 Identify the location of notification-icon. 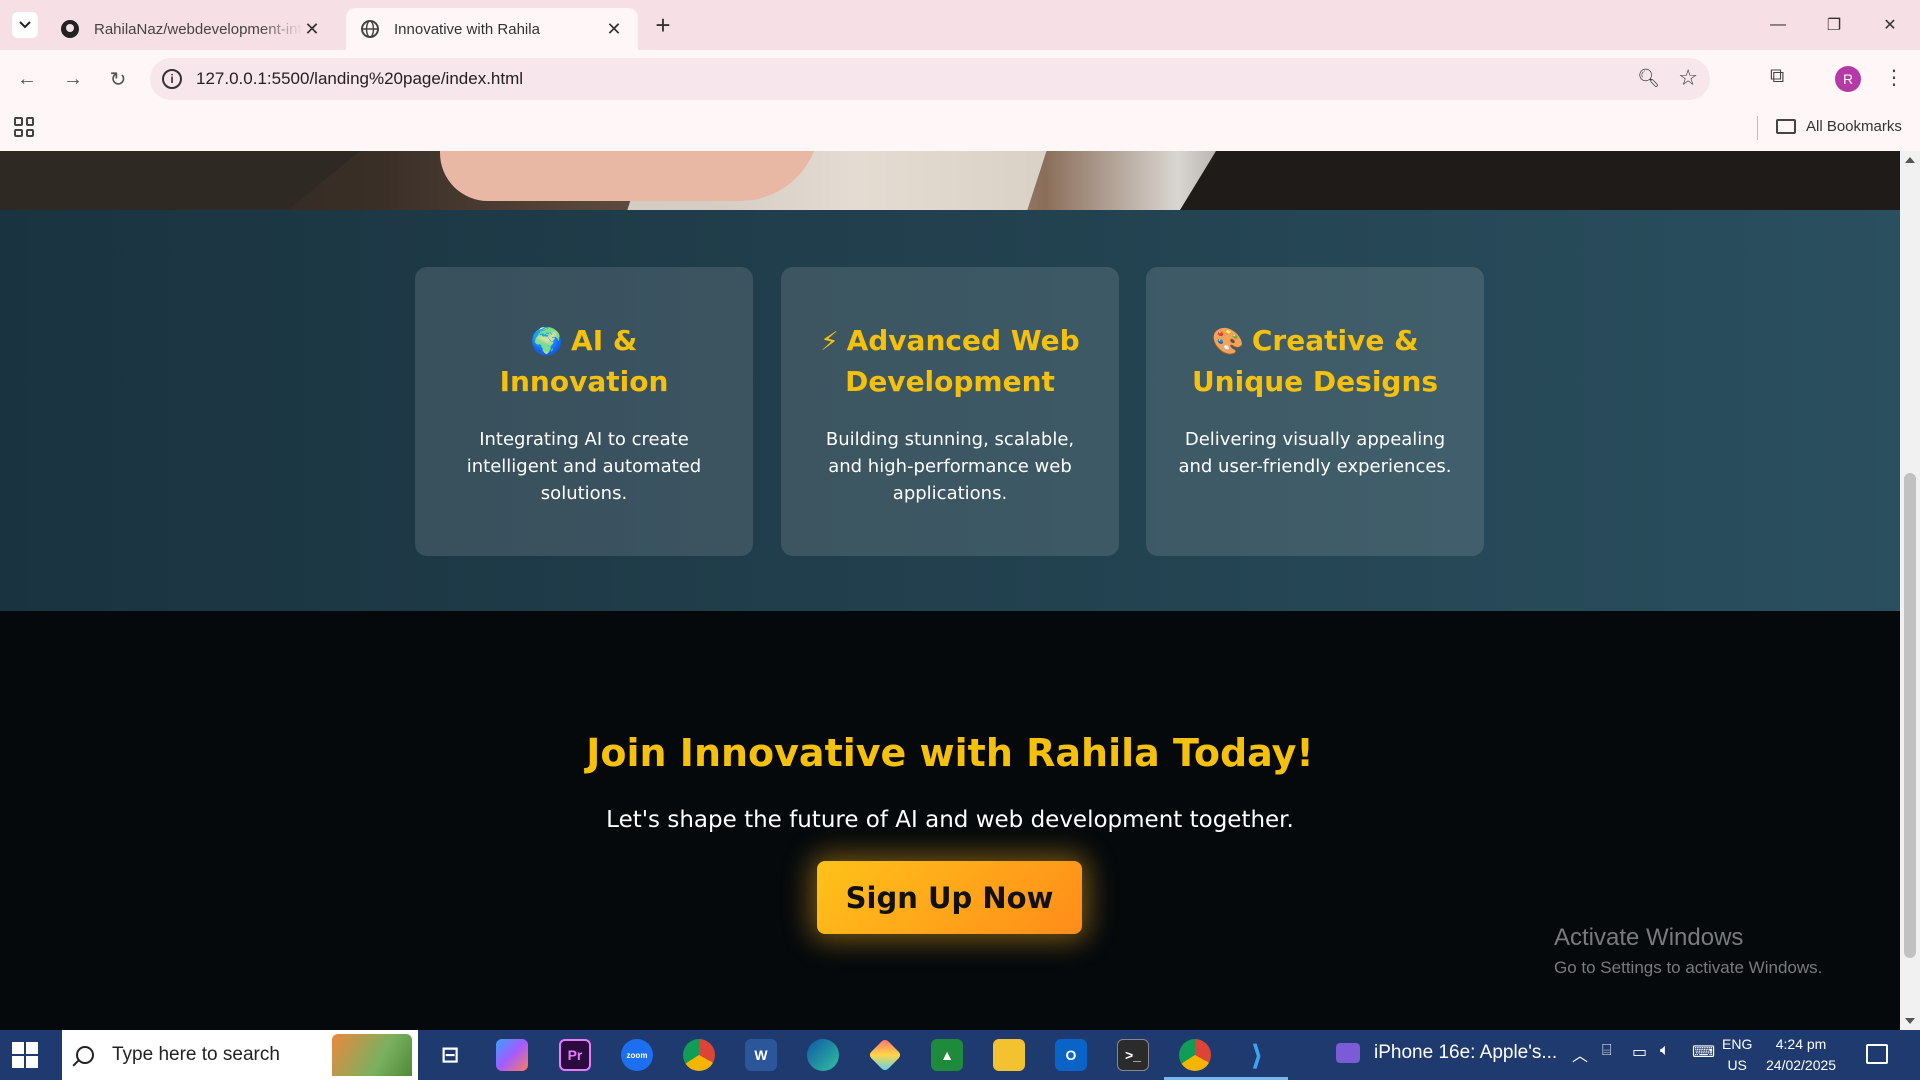
(1877, 1054).